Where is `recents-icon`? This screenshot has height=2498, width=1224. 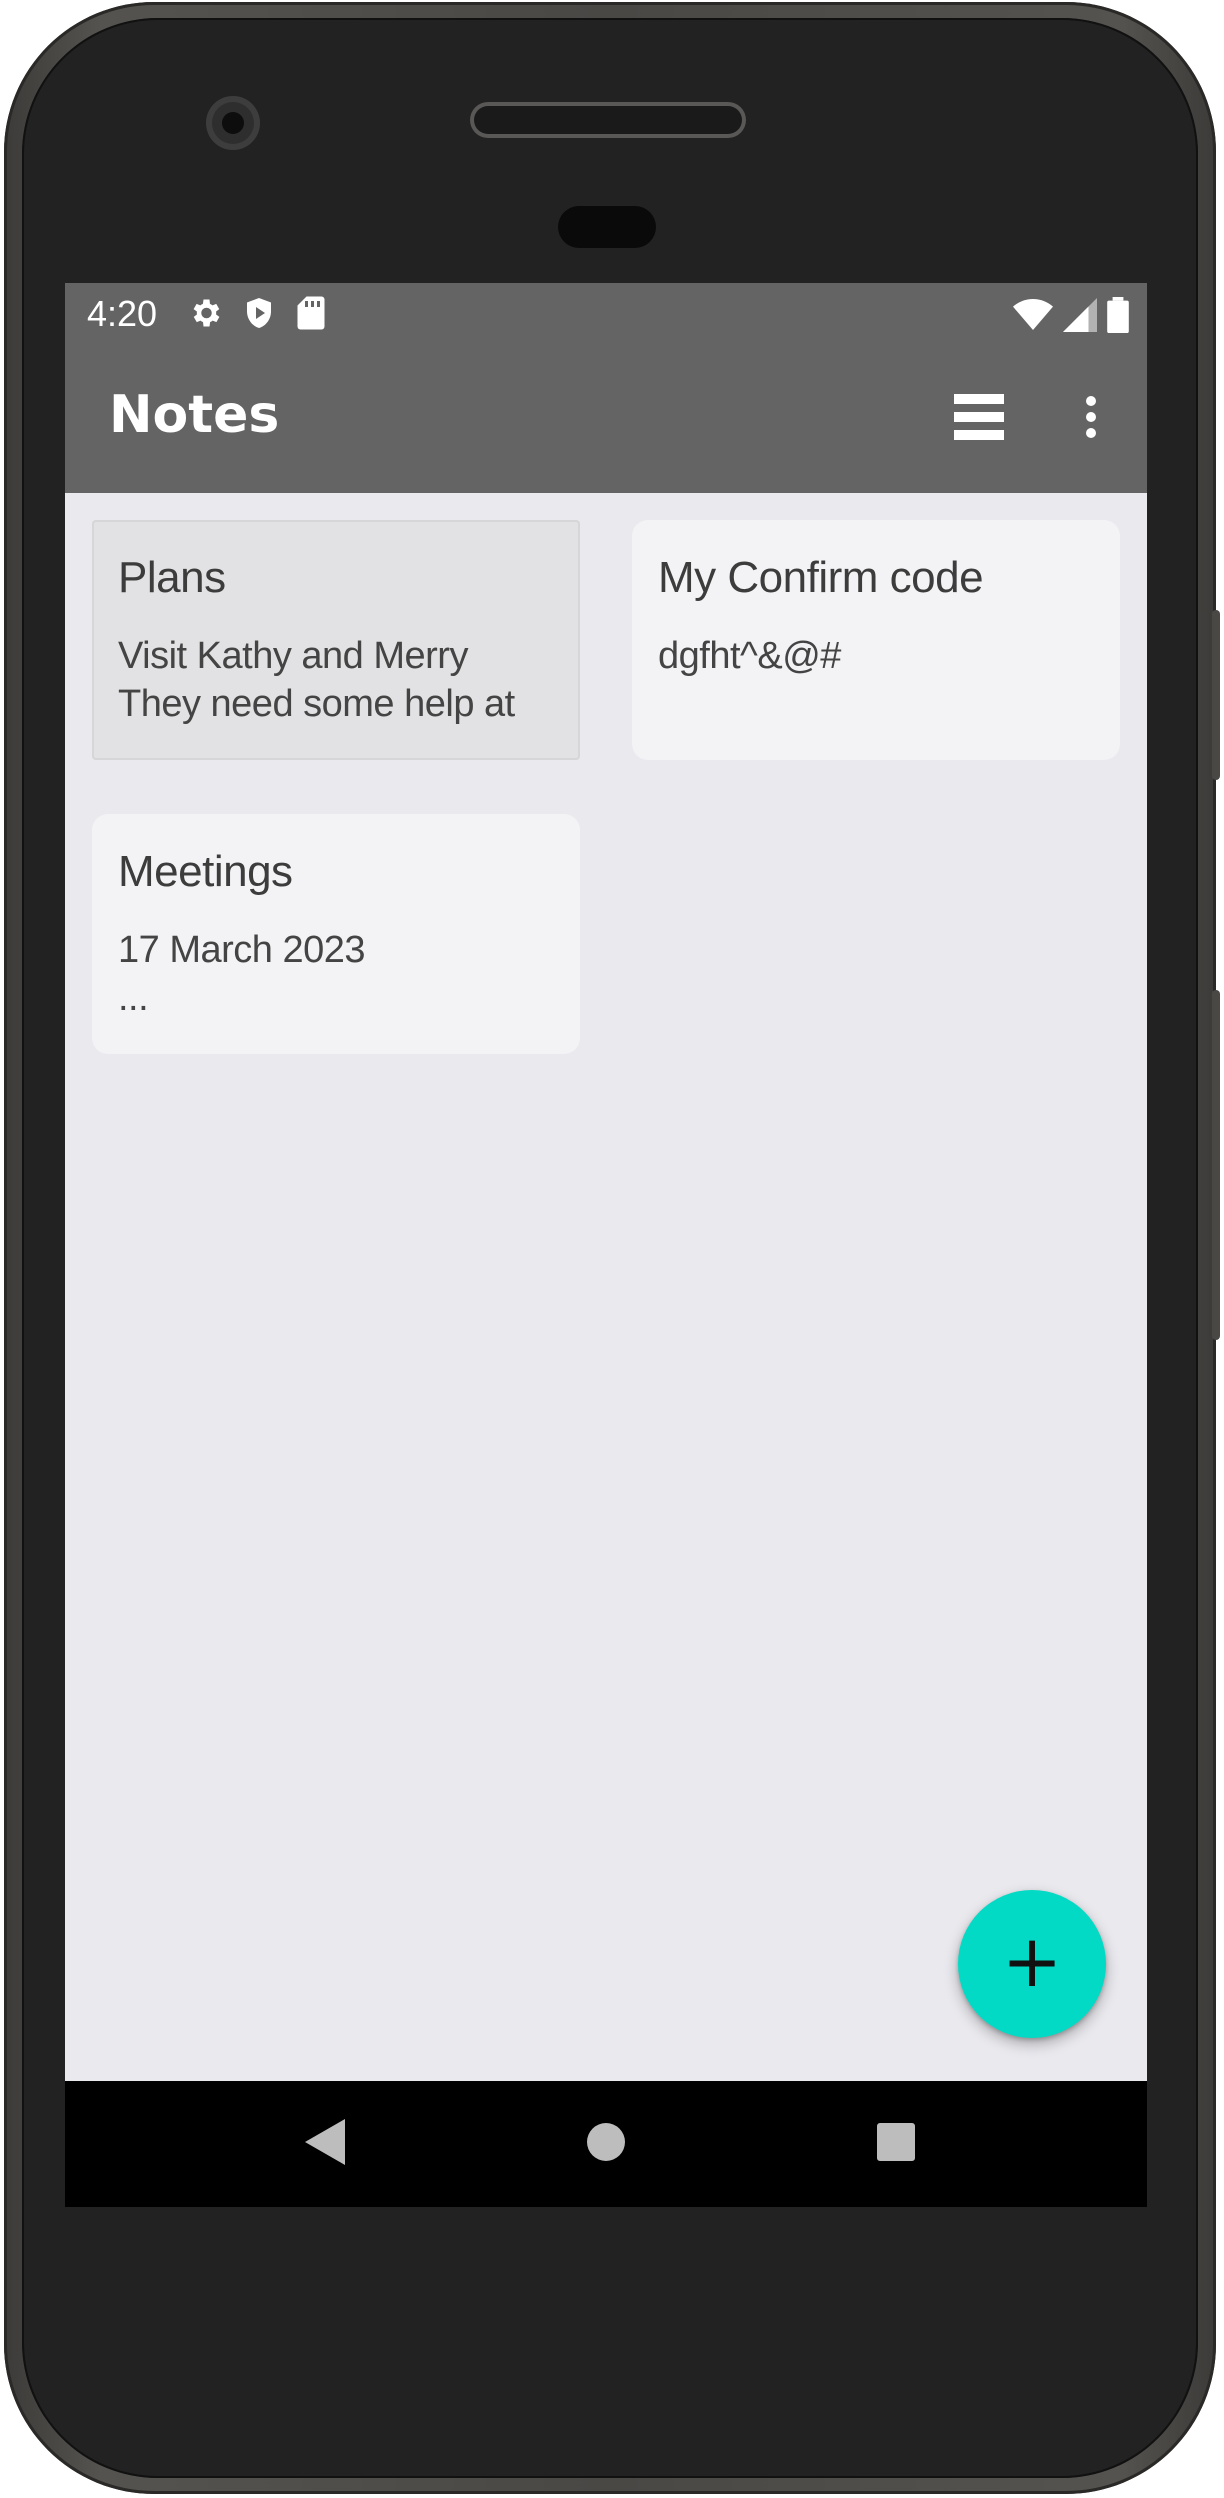
recents-icon is located at coordinates (896, 2144).